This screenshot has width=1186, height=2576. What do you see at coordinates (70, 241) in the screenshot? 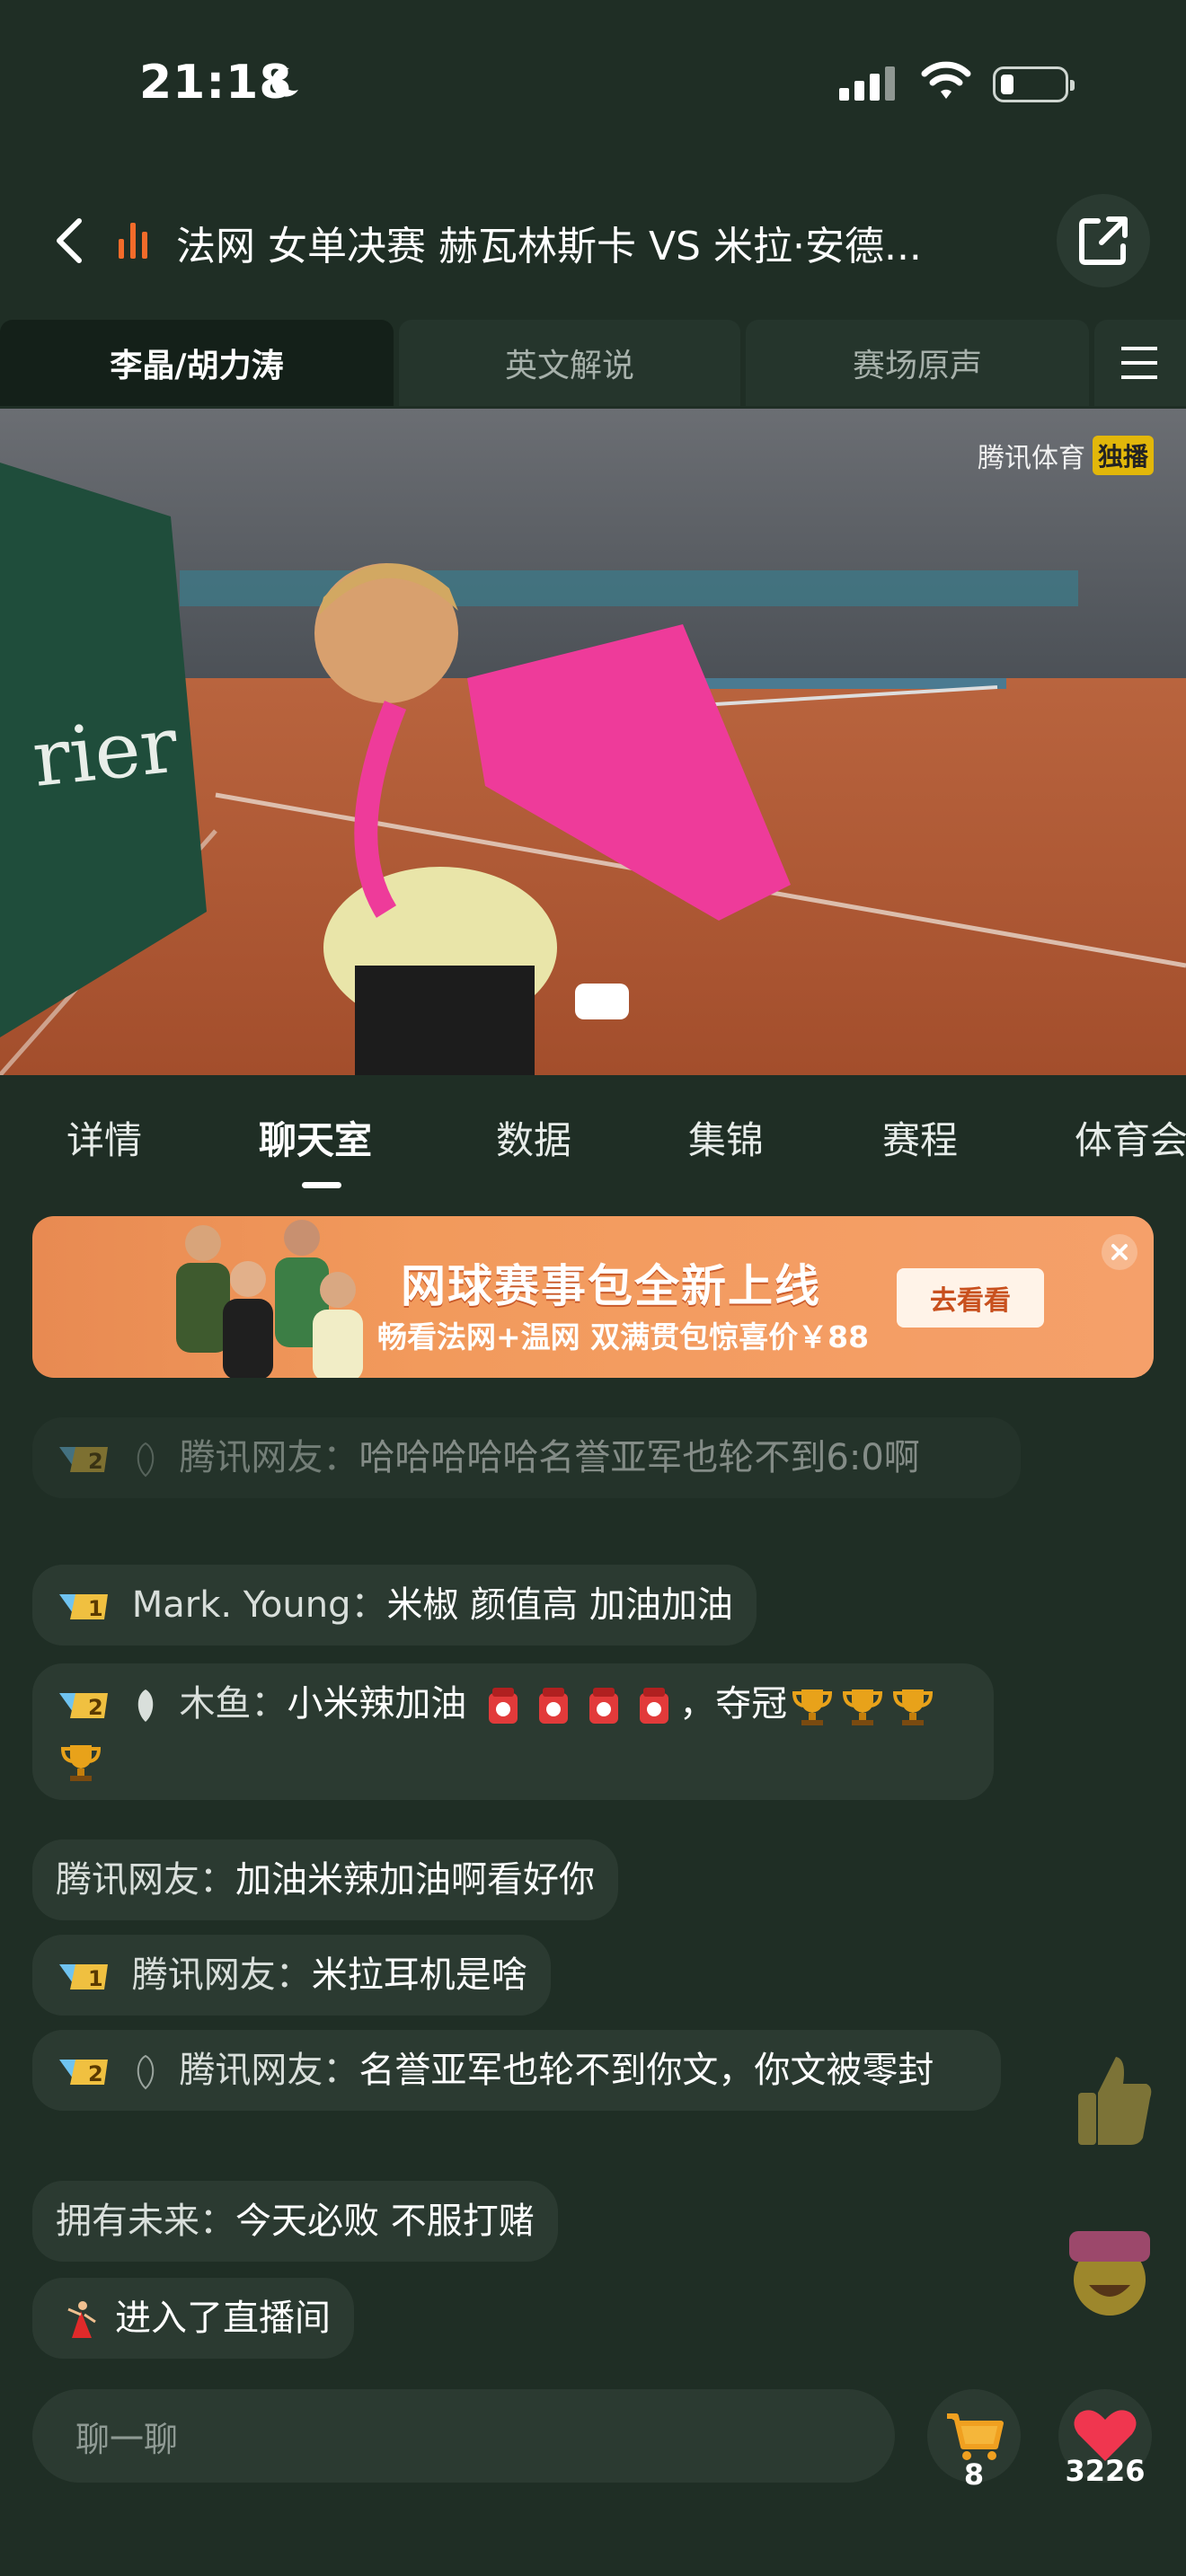
I see `back-icon` at bounding box center [70, 241].